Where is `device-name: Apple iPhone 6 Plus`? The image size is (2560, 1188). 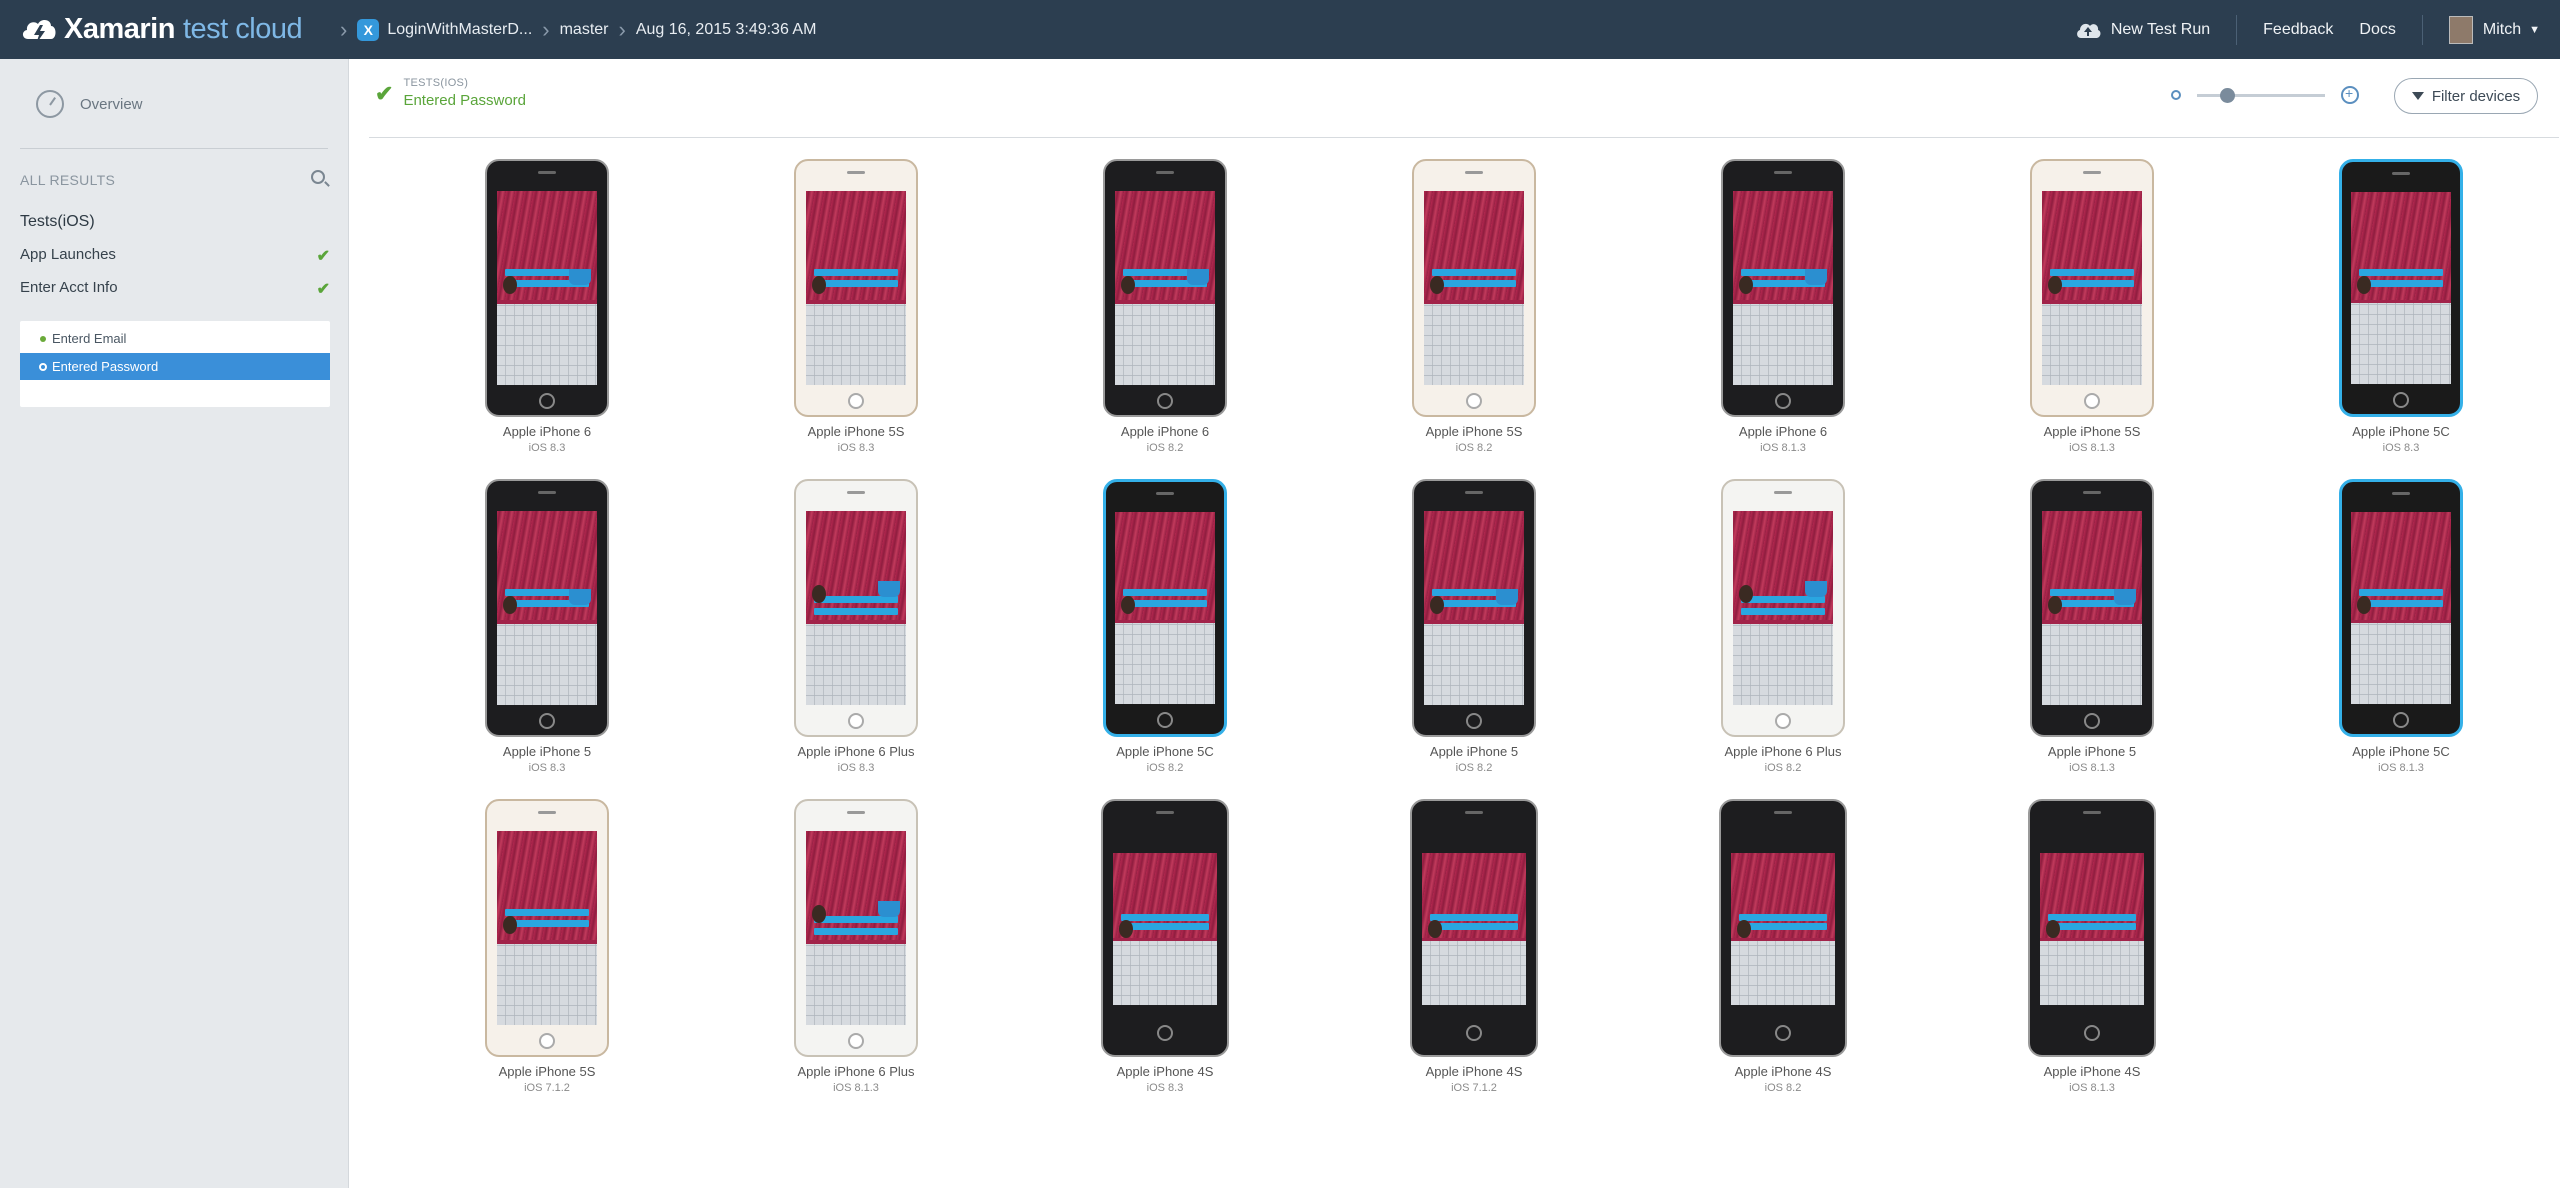 device-name: Apple iPhone 6 Plus is located at coordinates (1783, 751).